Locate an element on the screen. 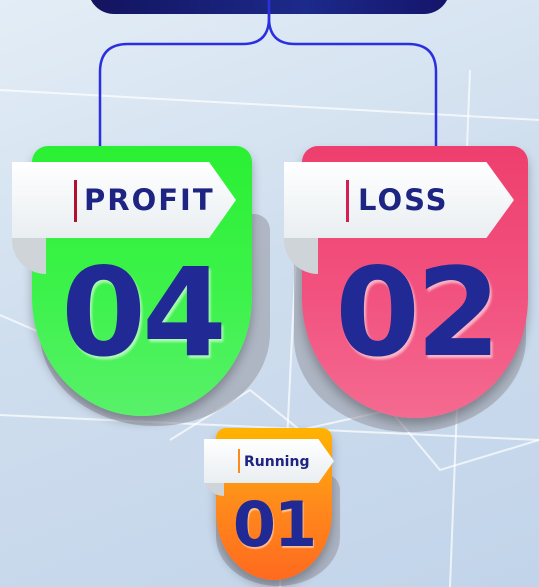  running-count: 01 is located at coordinates (274, 524).